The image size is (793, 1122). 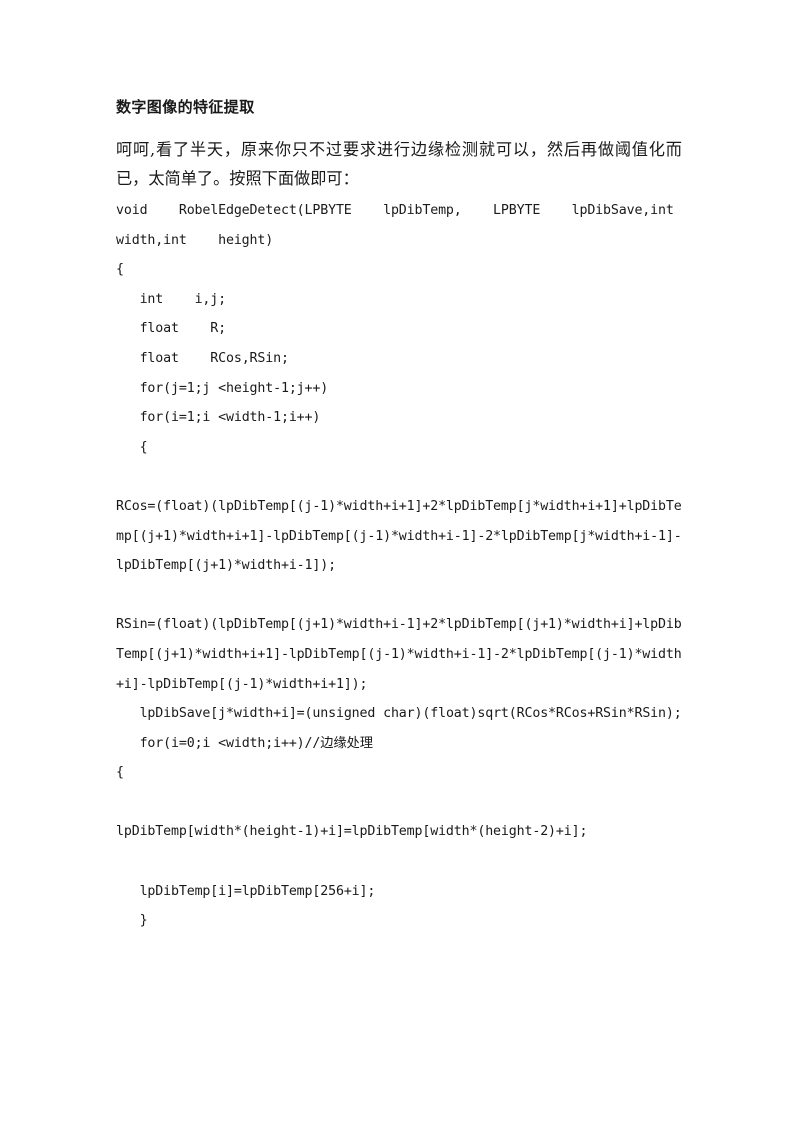 What do you see at coordinates (246, 891) in the screenshot?
I see `code-line: lpDibTemp[i]=lpDibTemp[256+i];` at bounding box center [246, 891].